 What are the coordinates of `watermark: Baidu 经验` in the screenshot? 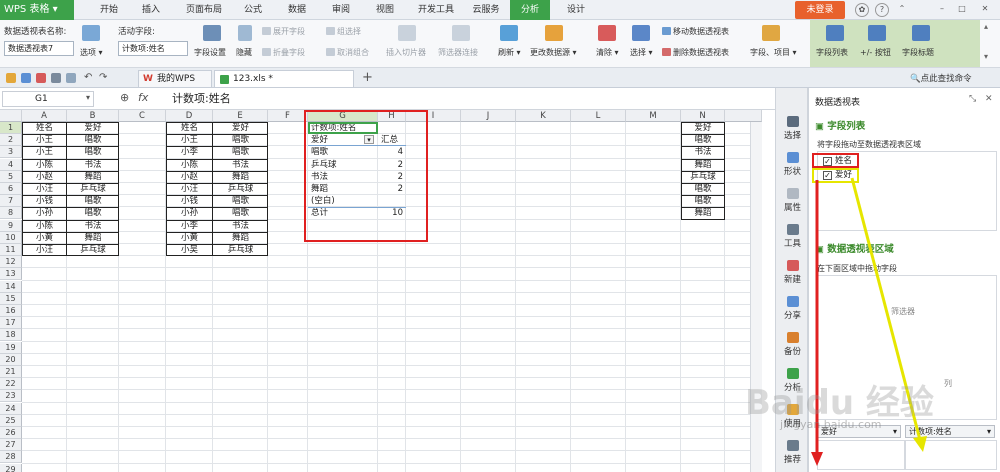 It's located at (839, 403).